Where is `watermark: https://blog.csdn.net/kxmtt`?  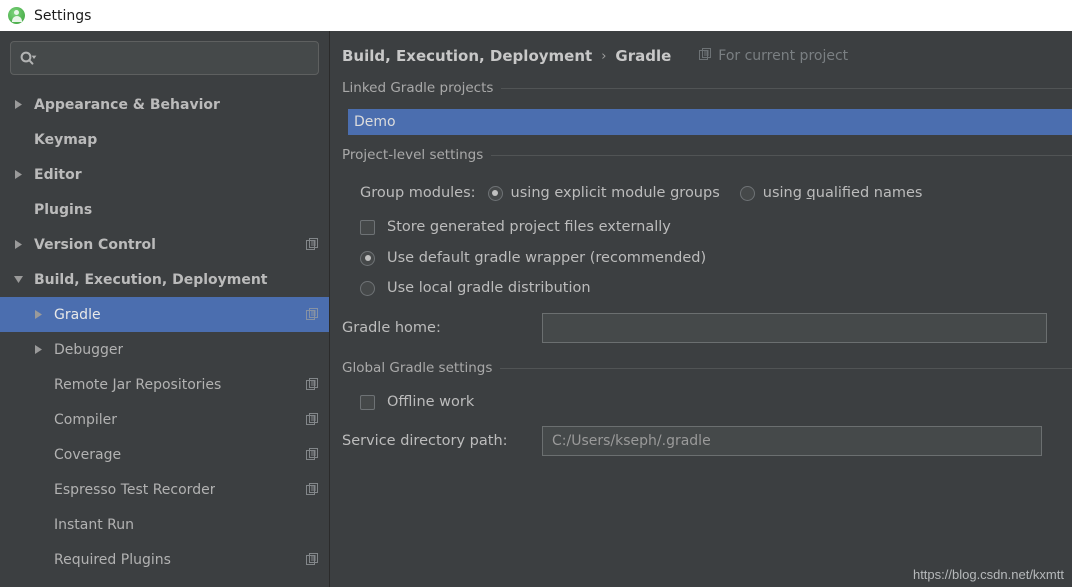
watermark: https://blog.csdn.net/kxmtt is located at coordinates (988, 574).